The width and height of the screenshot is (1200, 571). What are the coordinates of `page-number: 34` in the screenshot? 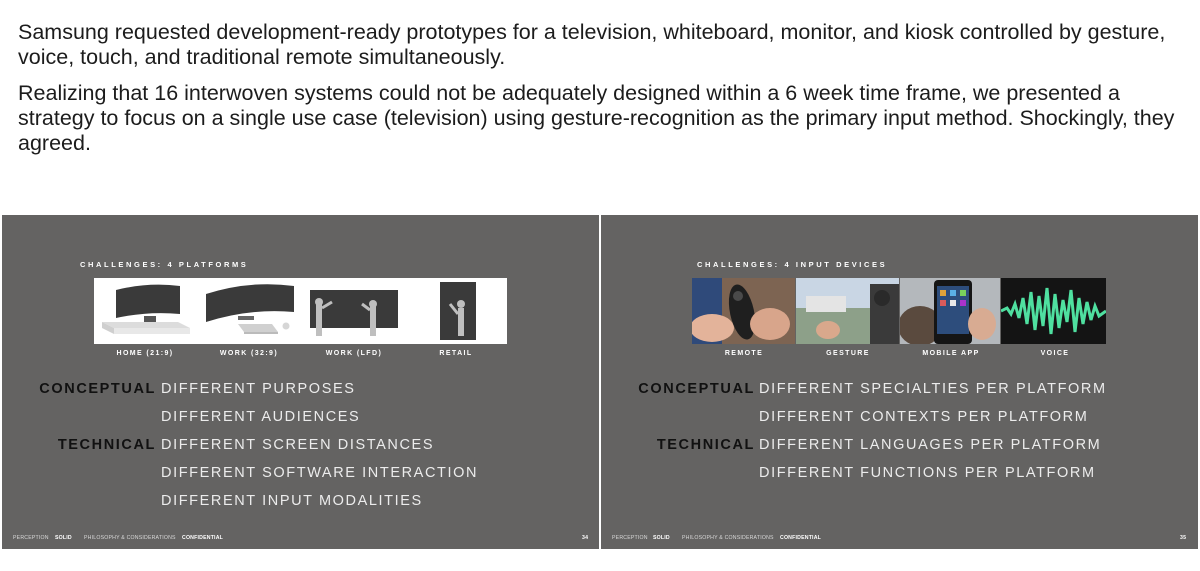 It's located at (585, 538).